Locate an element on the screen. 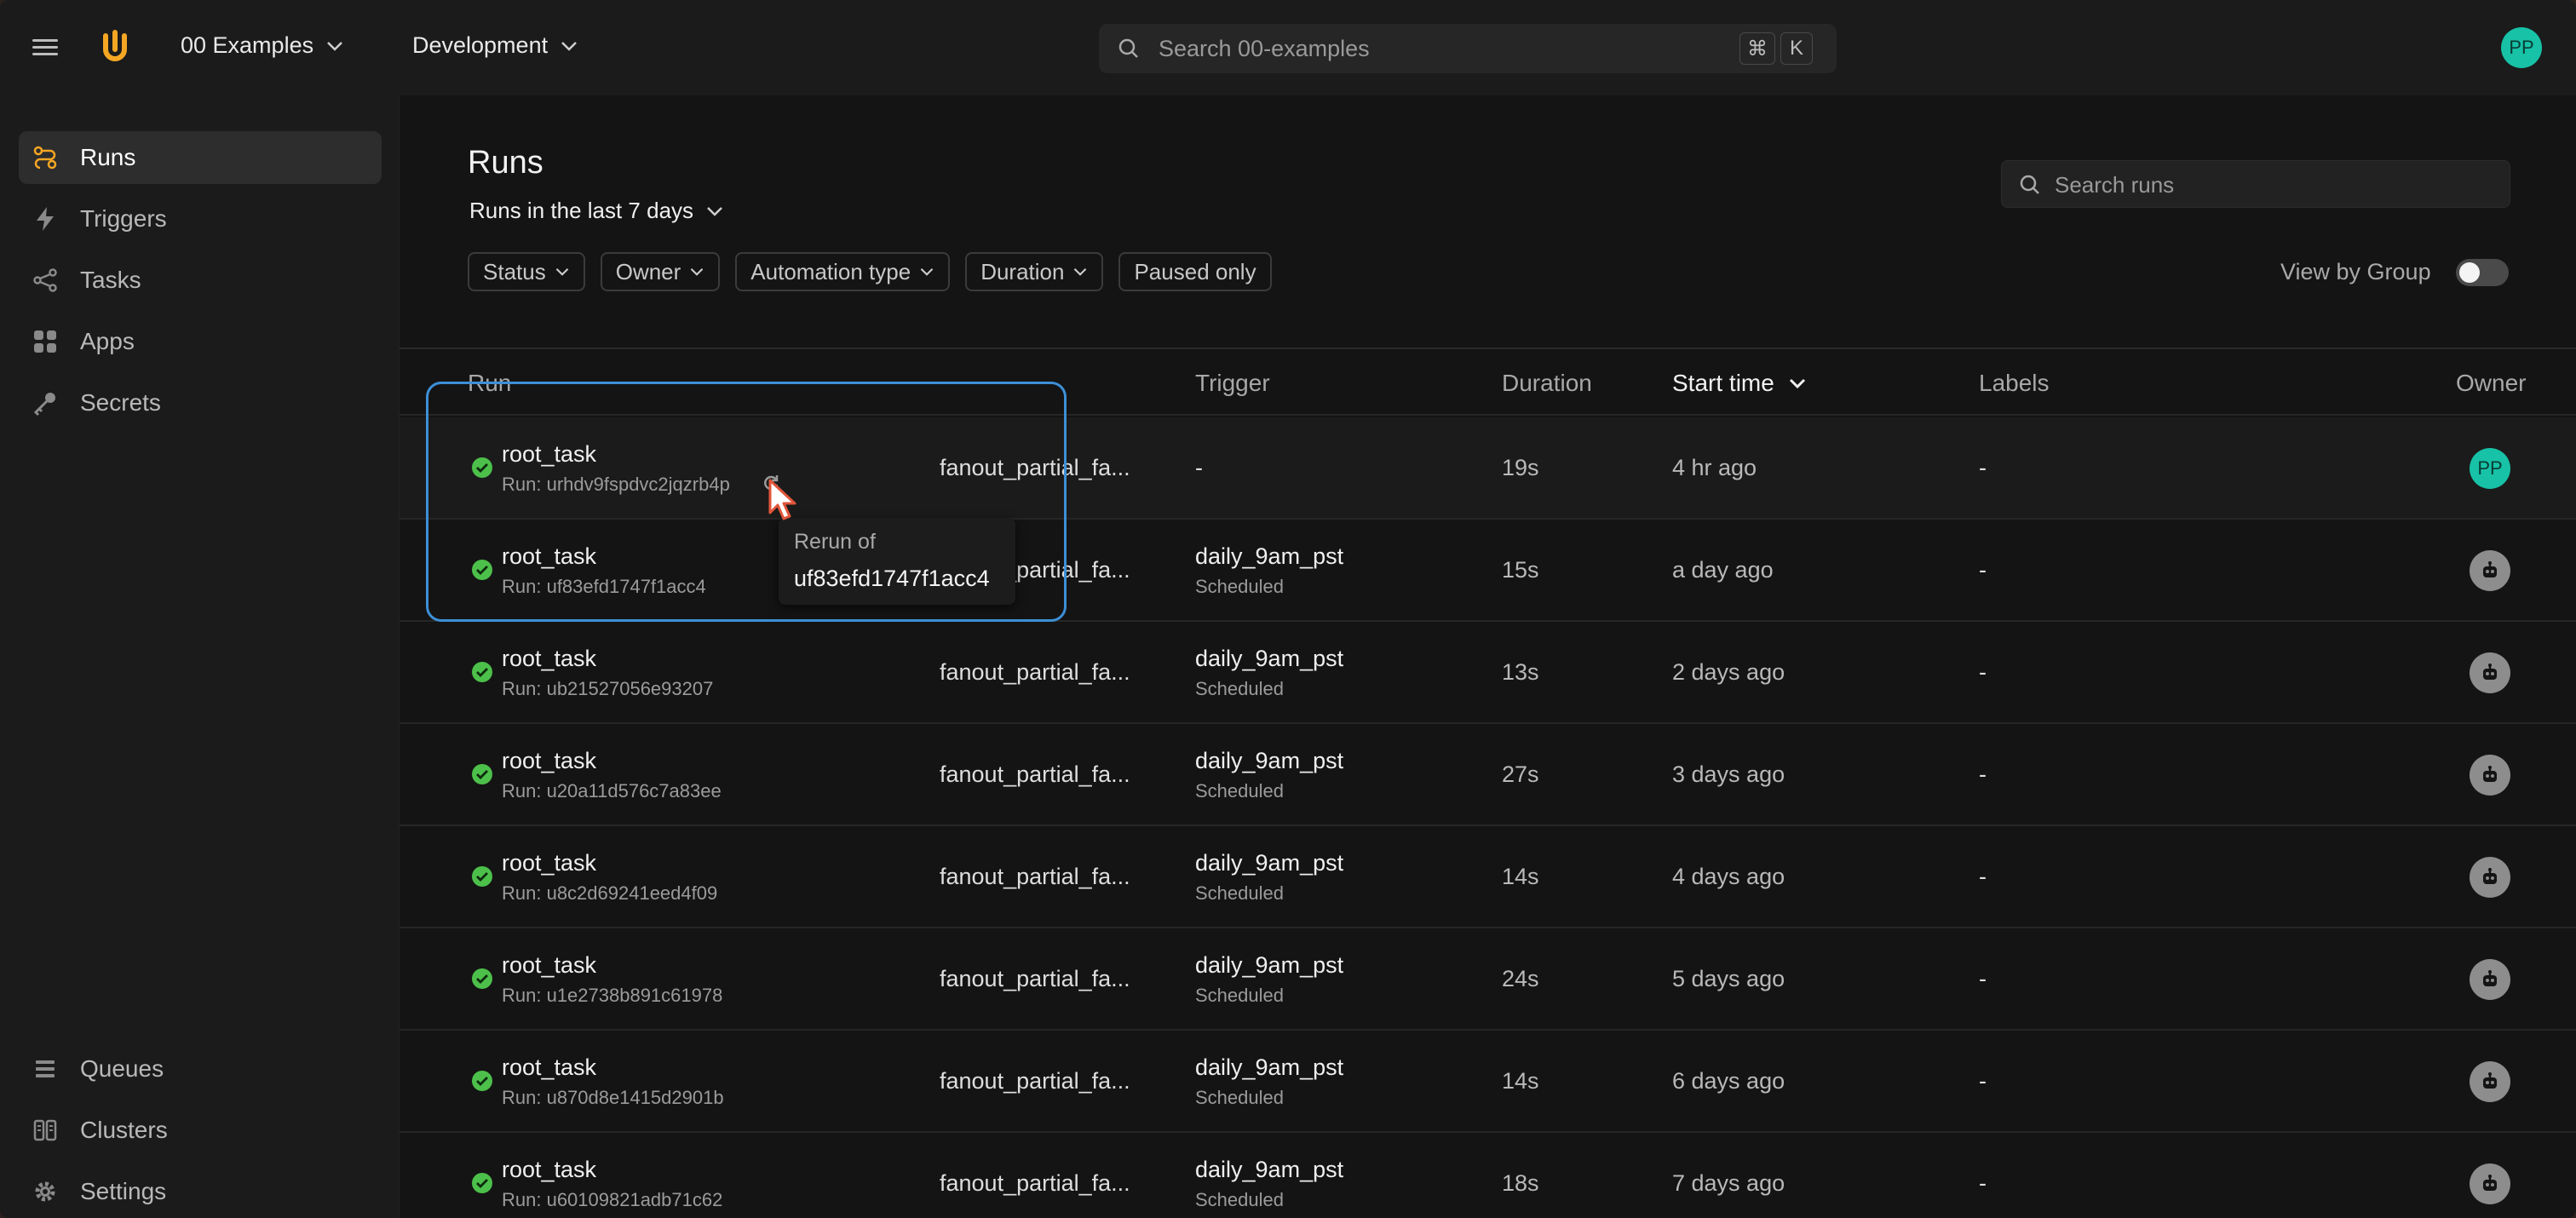 The height and width of the screenshot is (1218, 2576). sidebar-item-label: Queues is located at coordinates (122, 1068).